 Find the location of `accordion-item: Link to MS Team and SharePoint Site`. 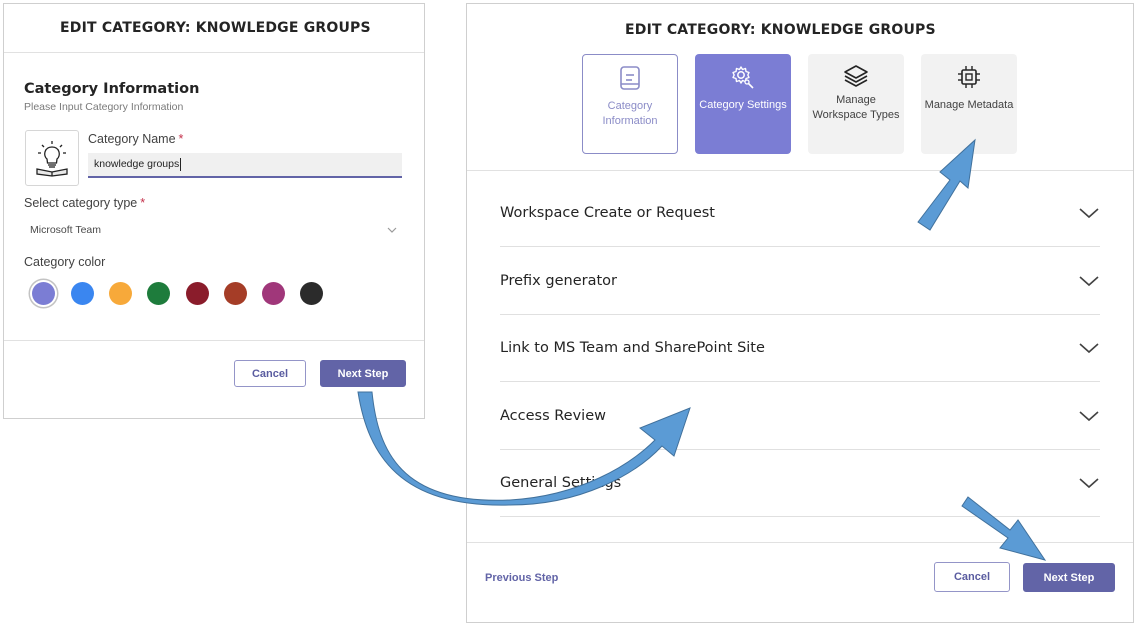

accordion-item: Link to MS Team and SharePoint Site is located at coordinates (800, 348).